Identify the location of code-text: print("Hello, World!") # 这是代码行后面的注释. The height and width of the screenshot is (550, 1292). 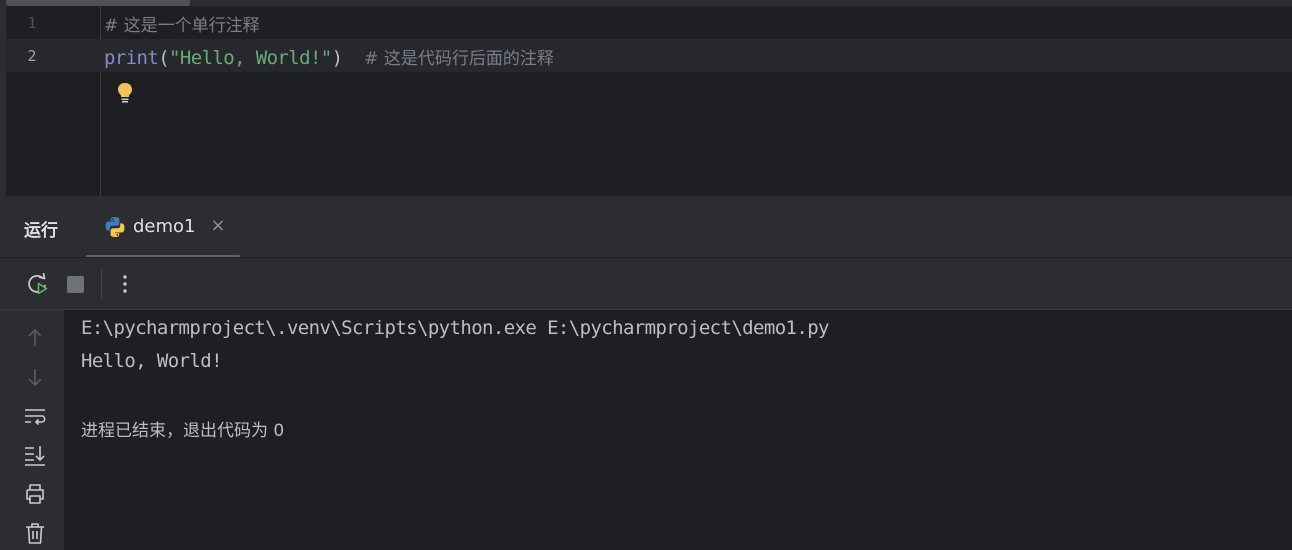
(329, 56).